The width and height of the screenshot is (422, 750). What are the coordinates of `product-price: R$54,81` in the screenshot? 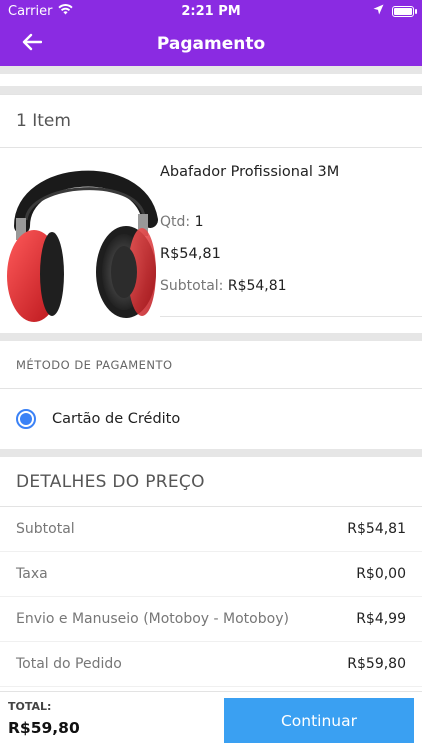 It's located at (190, 254).